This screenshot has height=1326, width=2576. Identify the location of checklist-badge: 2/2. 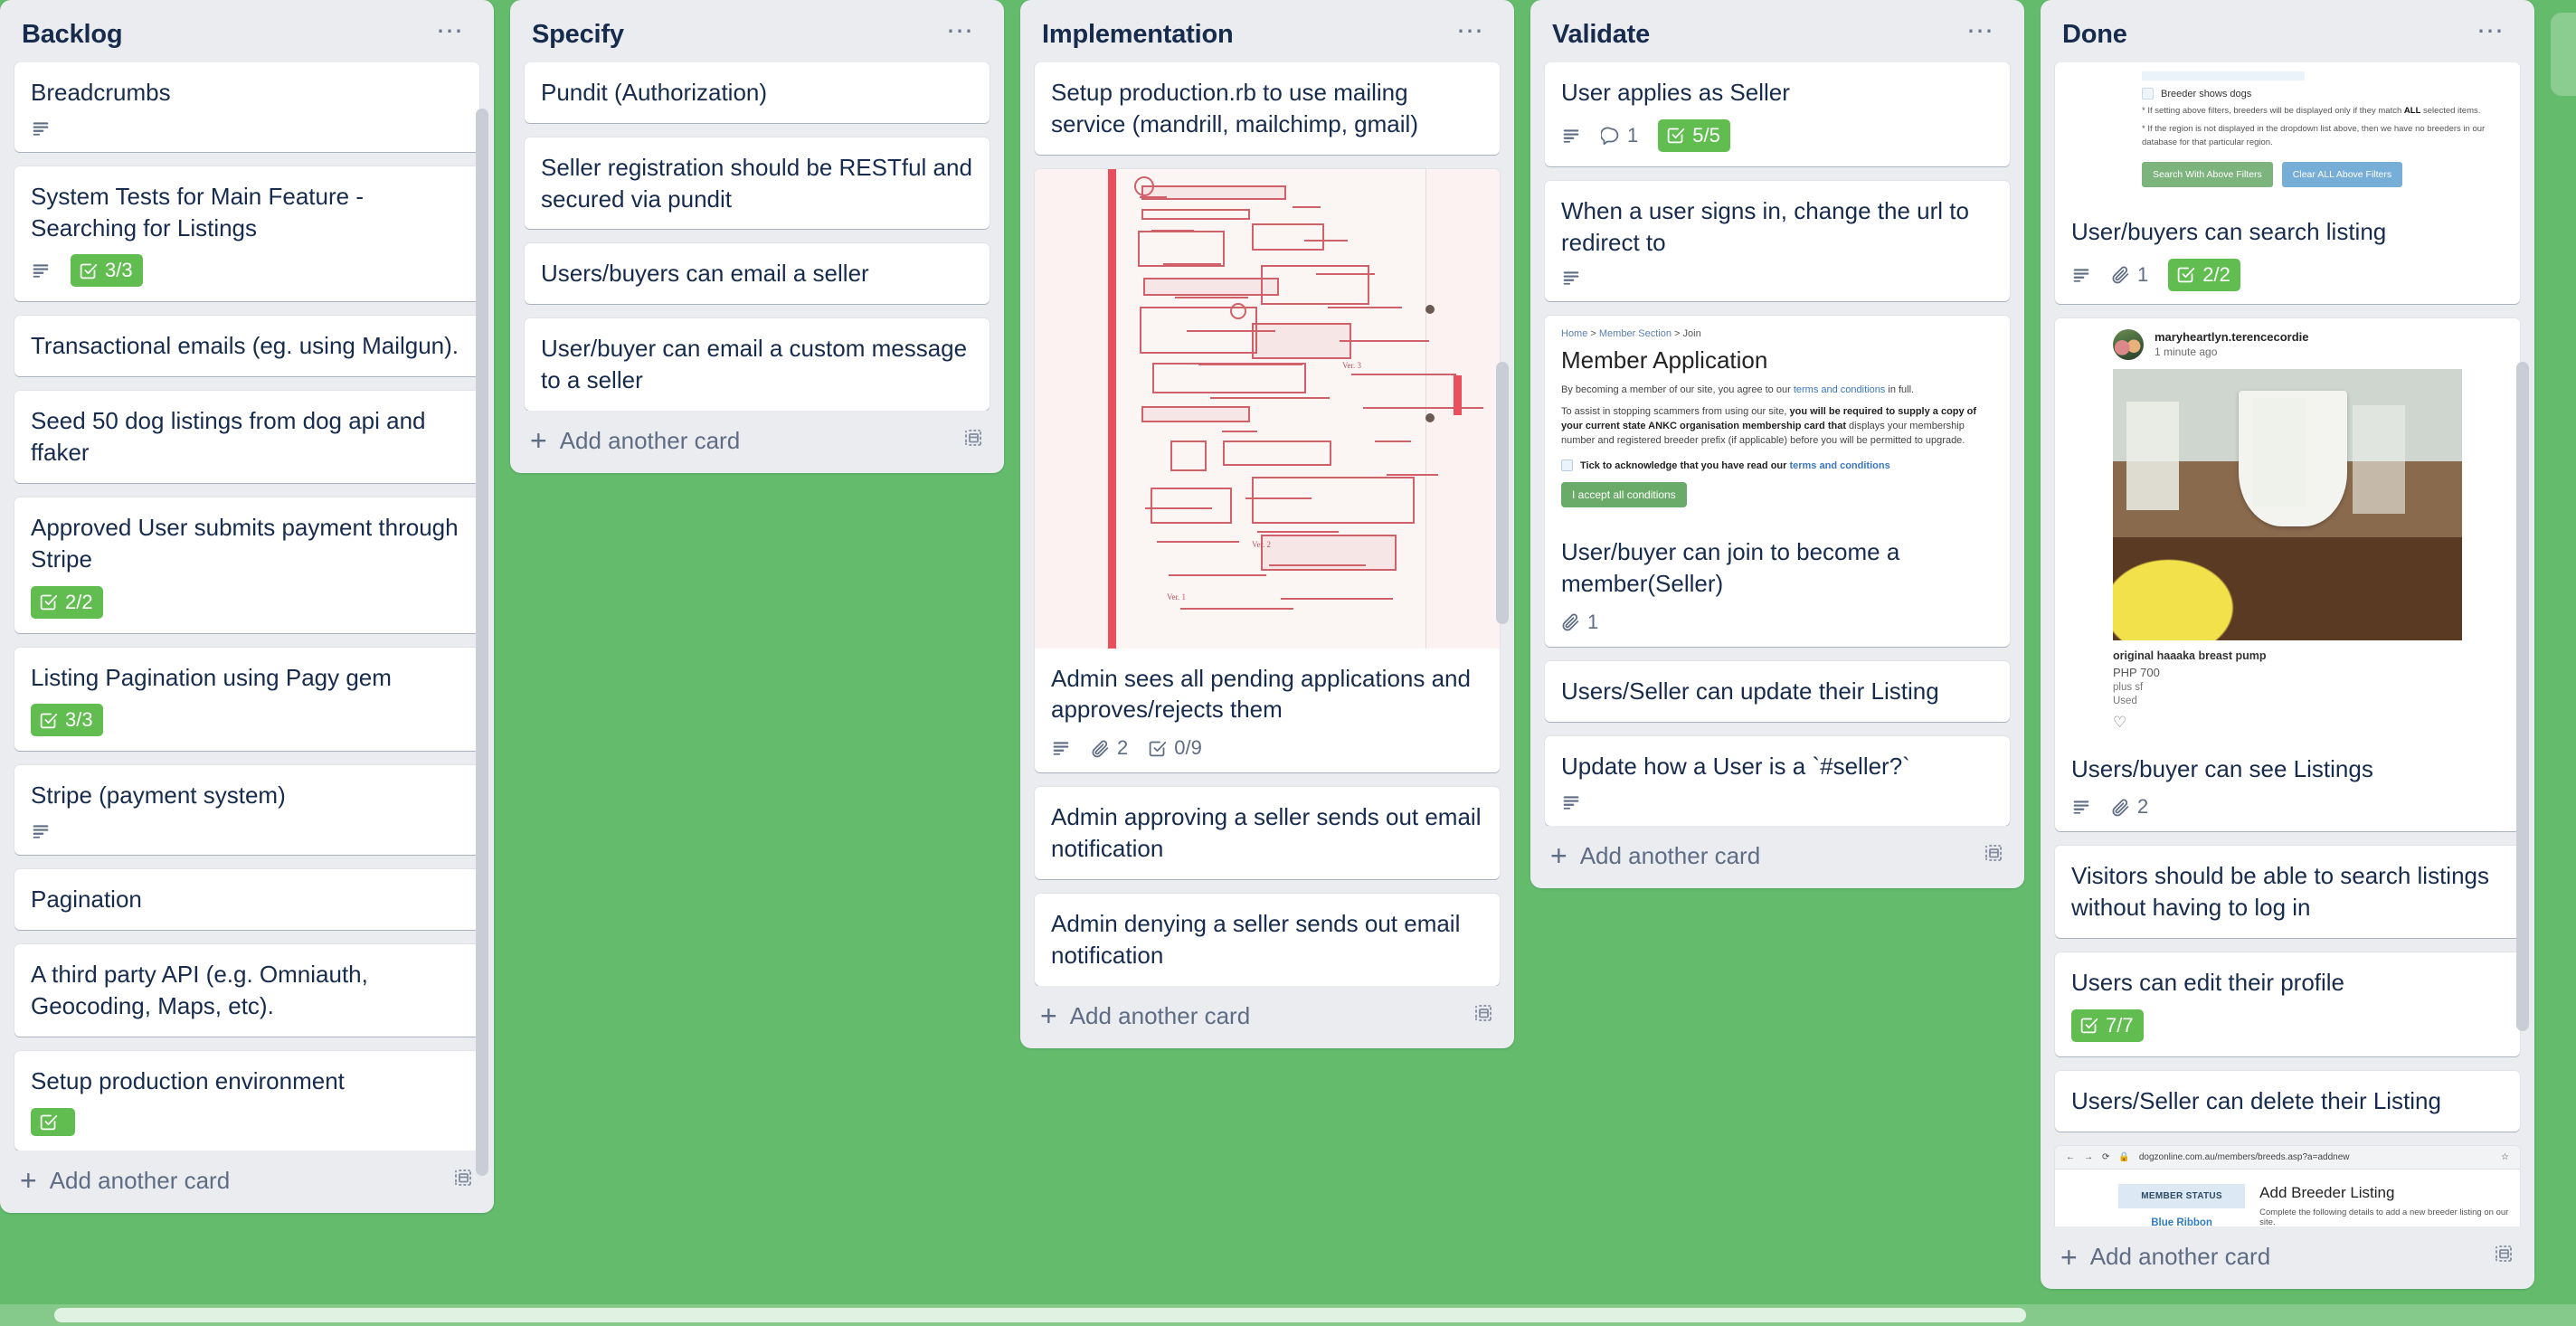
(2204, 275).